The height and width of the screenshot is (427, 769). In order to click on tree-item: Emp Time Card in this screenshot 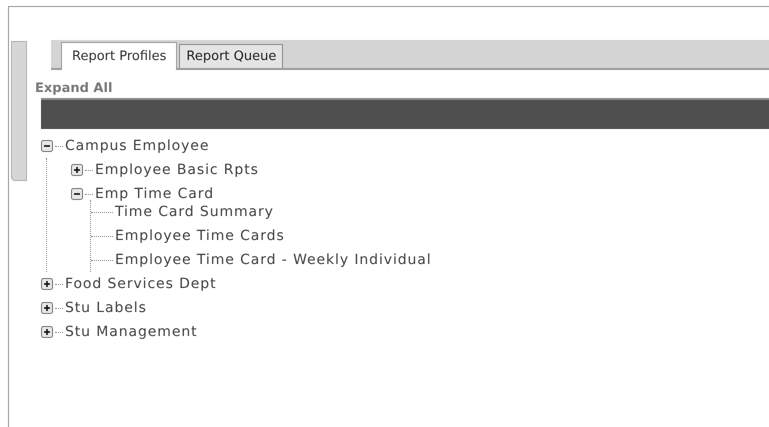, I will do `click(154, 194)`.